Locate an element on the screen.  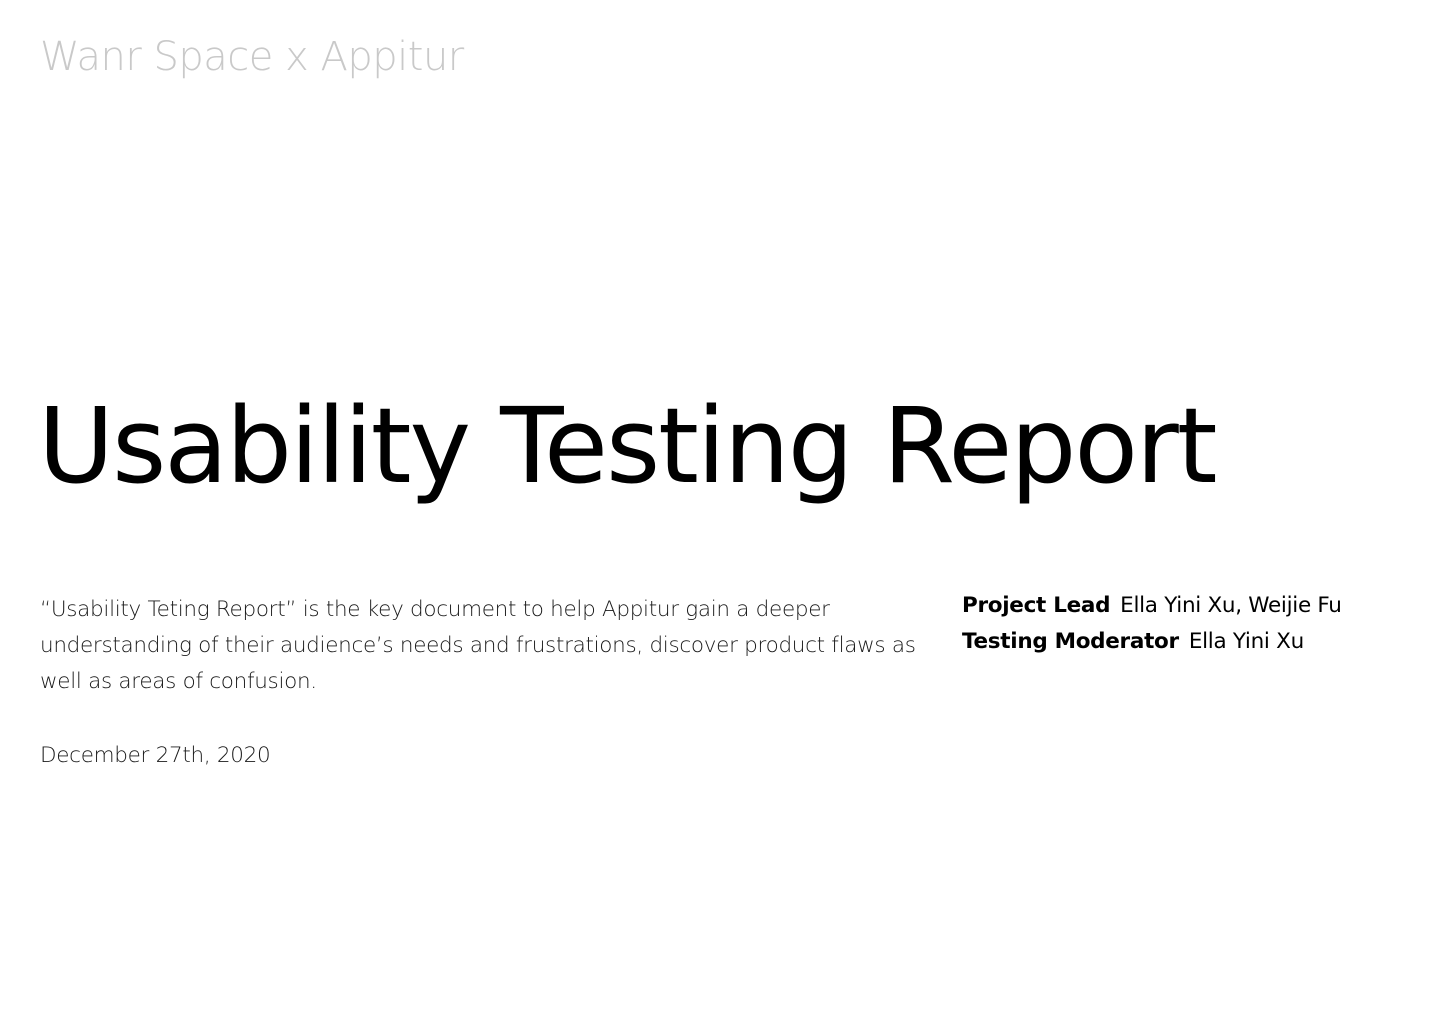
page-title: Usability Testing Report is located at coordinates (628, 446).